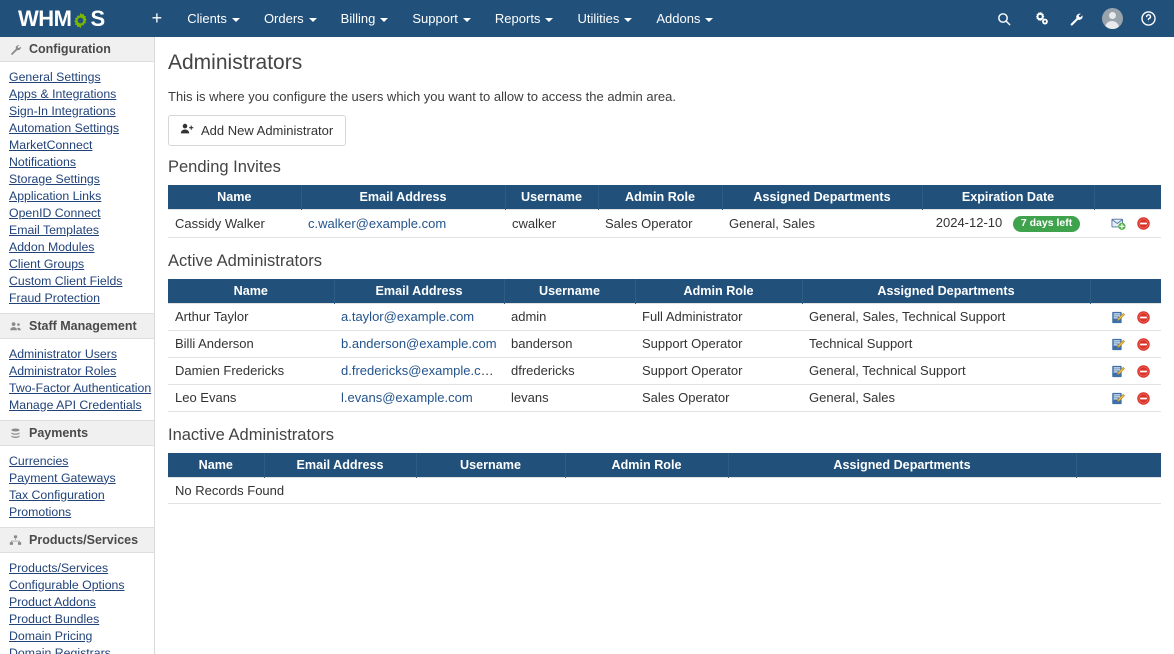 This screenshot has width=1174, height=654. What do you see at coordinates (517, 18) in the screenshot?
I see `nav-label: Reports` at bounding box center [517, 18].